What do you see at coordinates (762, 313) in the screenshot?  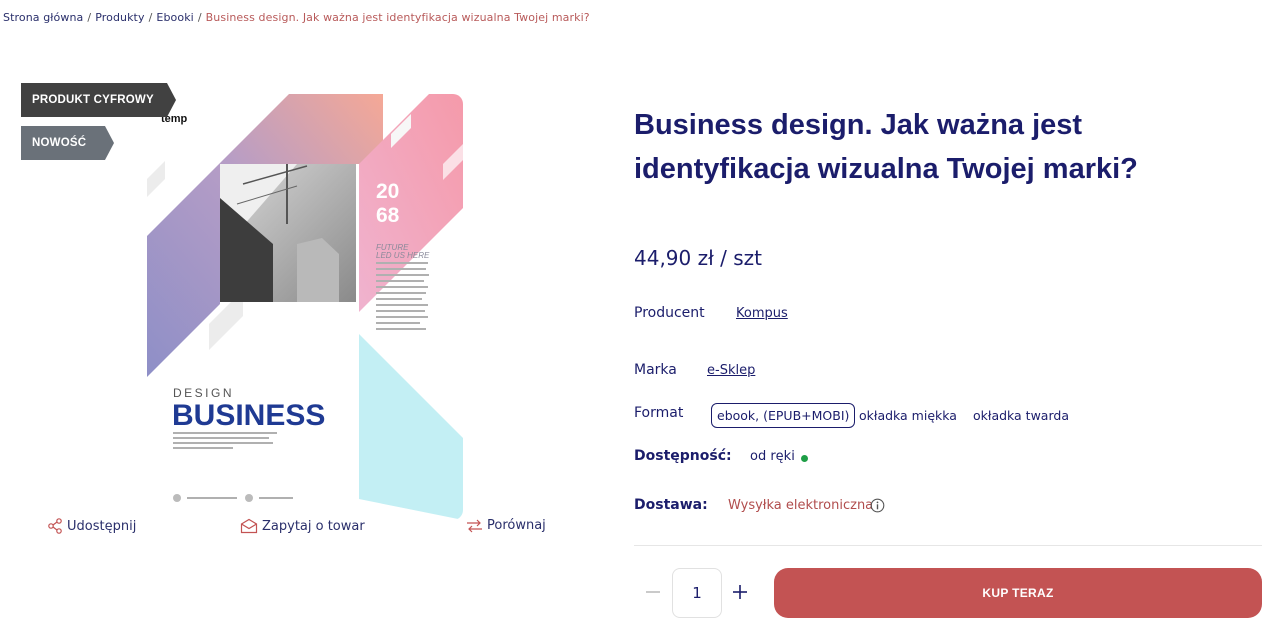 I see `producer-link: Kompus` at bounding box center [762, 313].